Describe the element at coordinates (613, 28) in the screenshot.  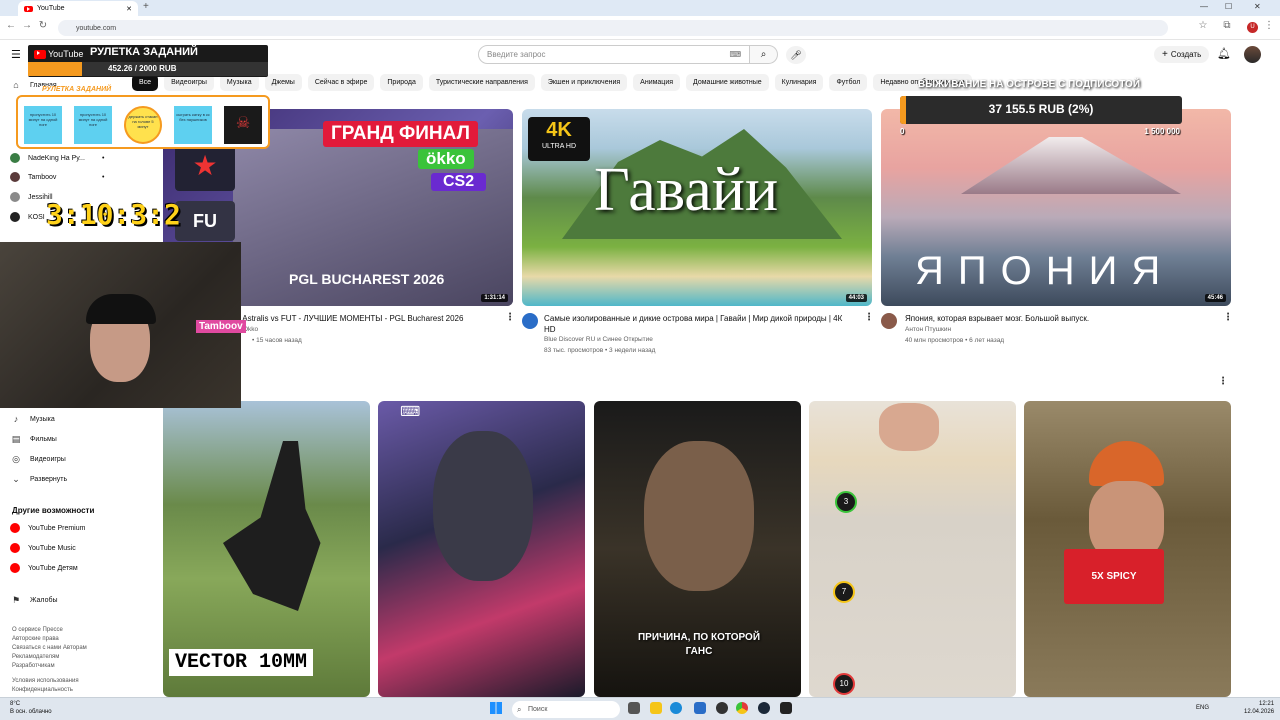
I see `address-bar: youtube.com` at that location.